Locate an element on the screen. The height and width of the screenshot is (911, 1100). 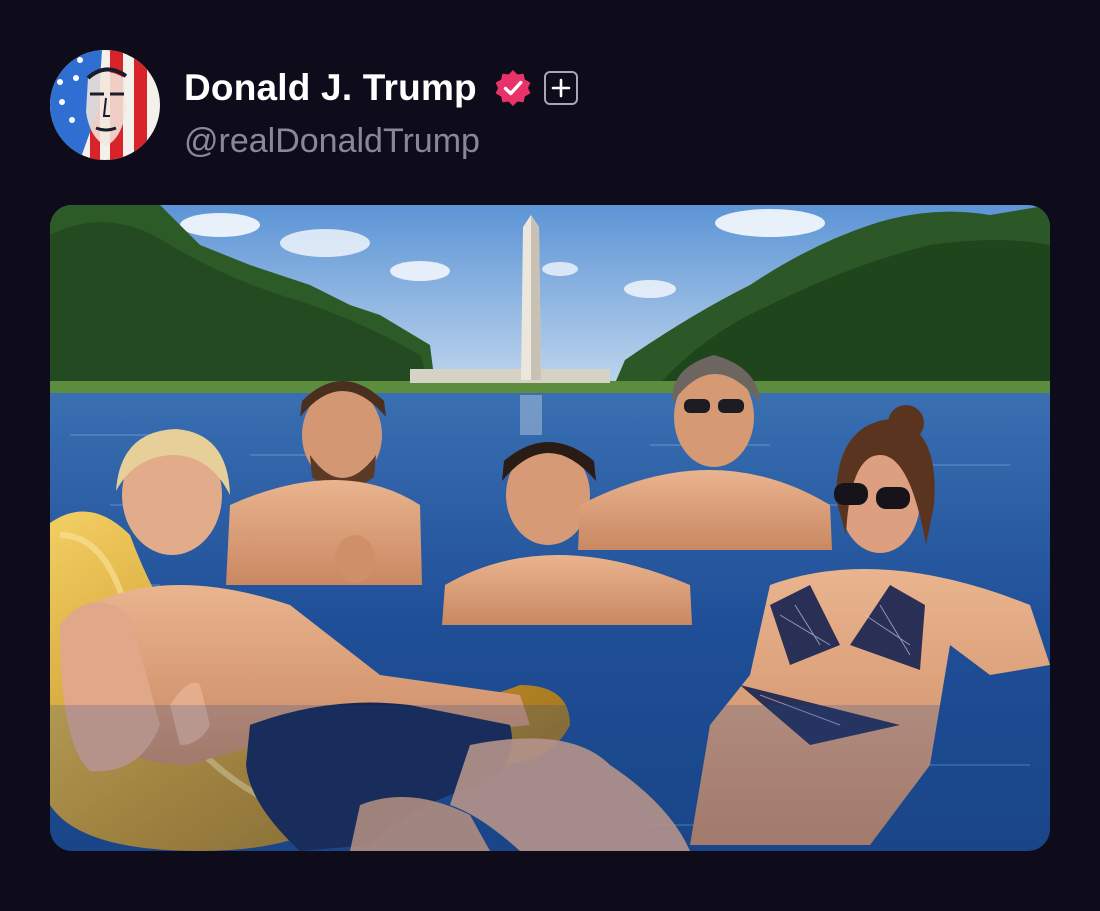
author-name-row: Donald J. Trump is located at coordinates (381, 88).